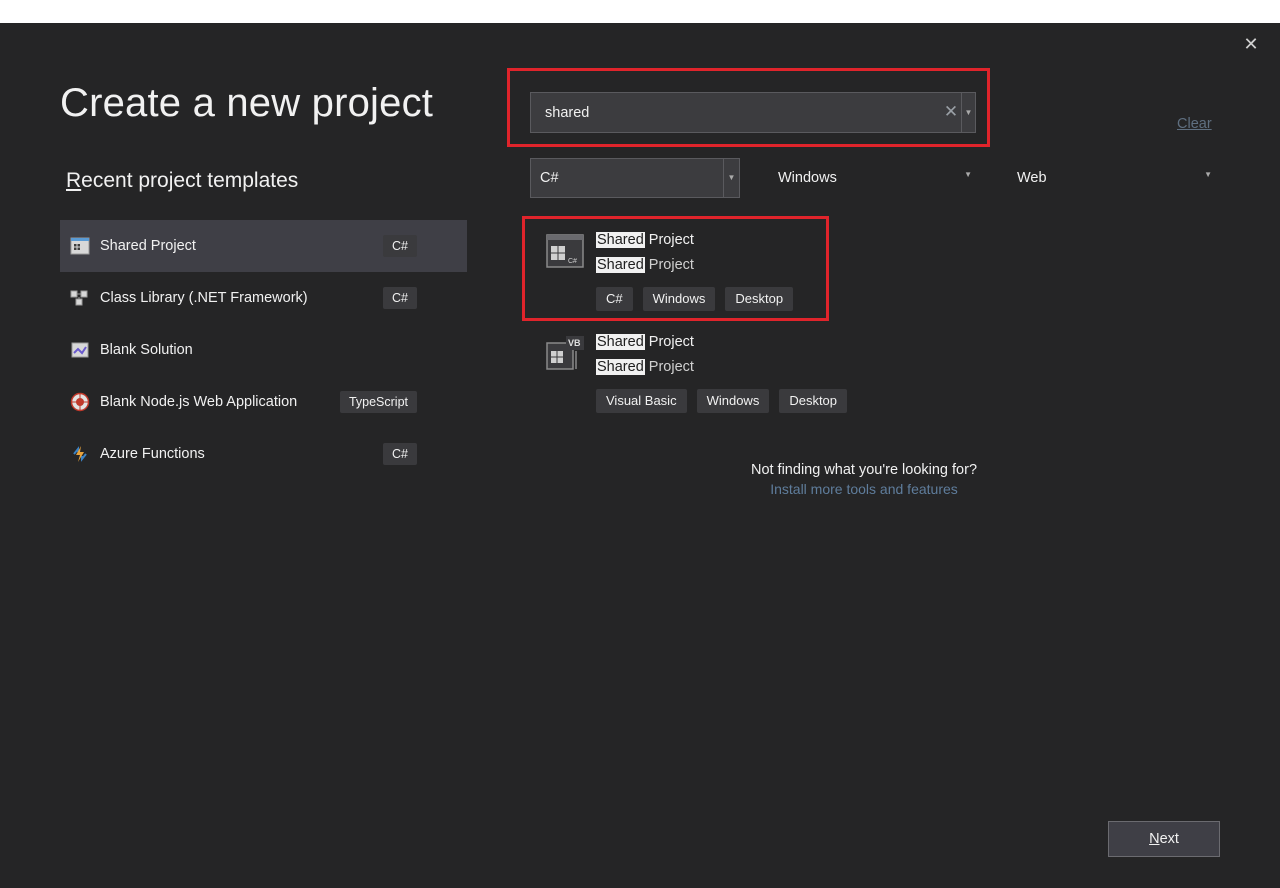 This screenshot has width=1280, height=888. What do you see at coordinates (635, 178) in the screenshot?
I see `language-filter-dropdown: C# ▼` at bounding box center [635, 178].